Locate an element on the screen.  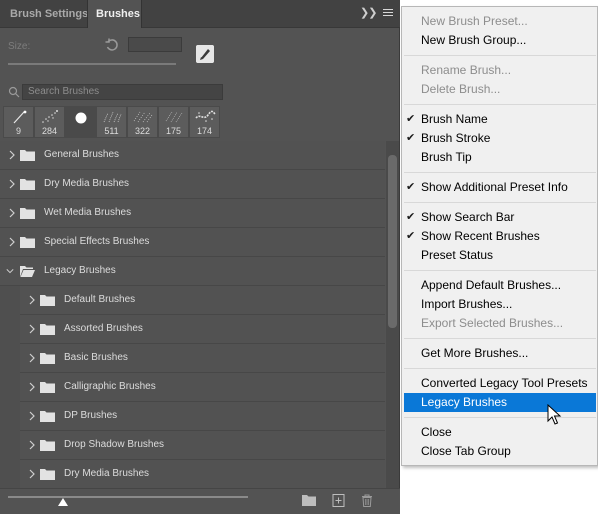
menu-item-brush-stroke: ✔ Brush Stroke is located at coordinates (500, 138).